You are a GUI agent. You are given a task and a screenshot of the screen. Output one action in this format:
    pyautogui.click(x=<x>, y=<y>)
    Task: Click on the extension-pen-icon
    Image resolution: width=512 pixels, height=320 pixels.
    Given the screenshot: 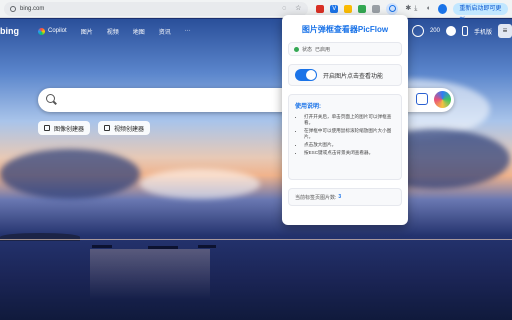 What is the action you would take?
    pyautogui.click(x=376, y=8)
    